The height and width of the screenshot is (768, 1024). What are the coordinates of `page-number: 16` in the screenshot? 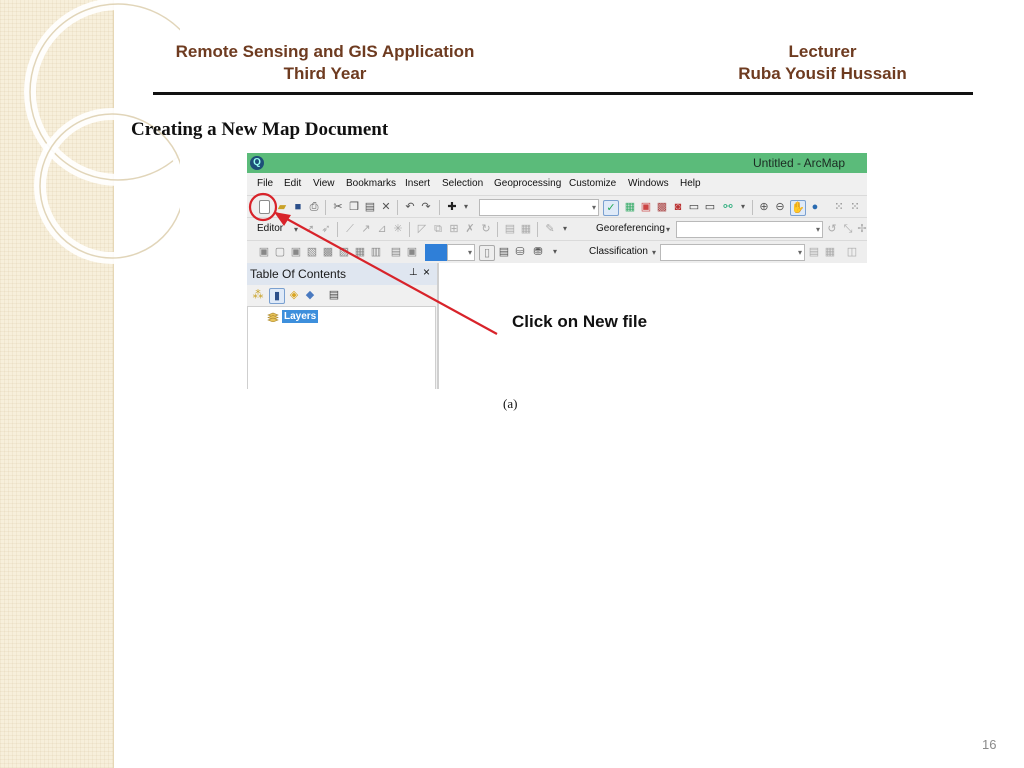 It's located at (989, 744).